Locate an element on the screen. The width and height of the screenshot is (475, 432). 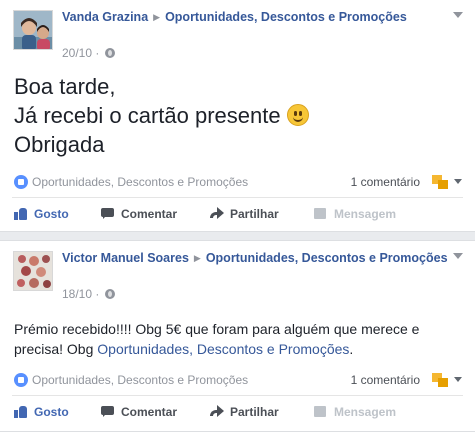
message-line: Boa tarde, is located at coordinates (65, 86).